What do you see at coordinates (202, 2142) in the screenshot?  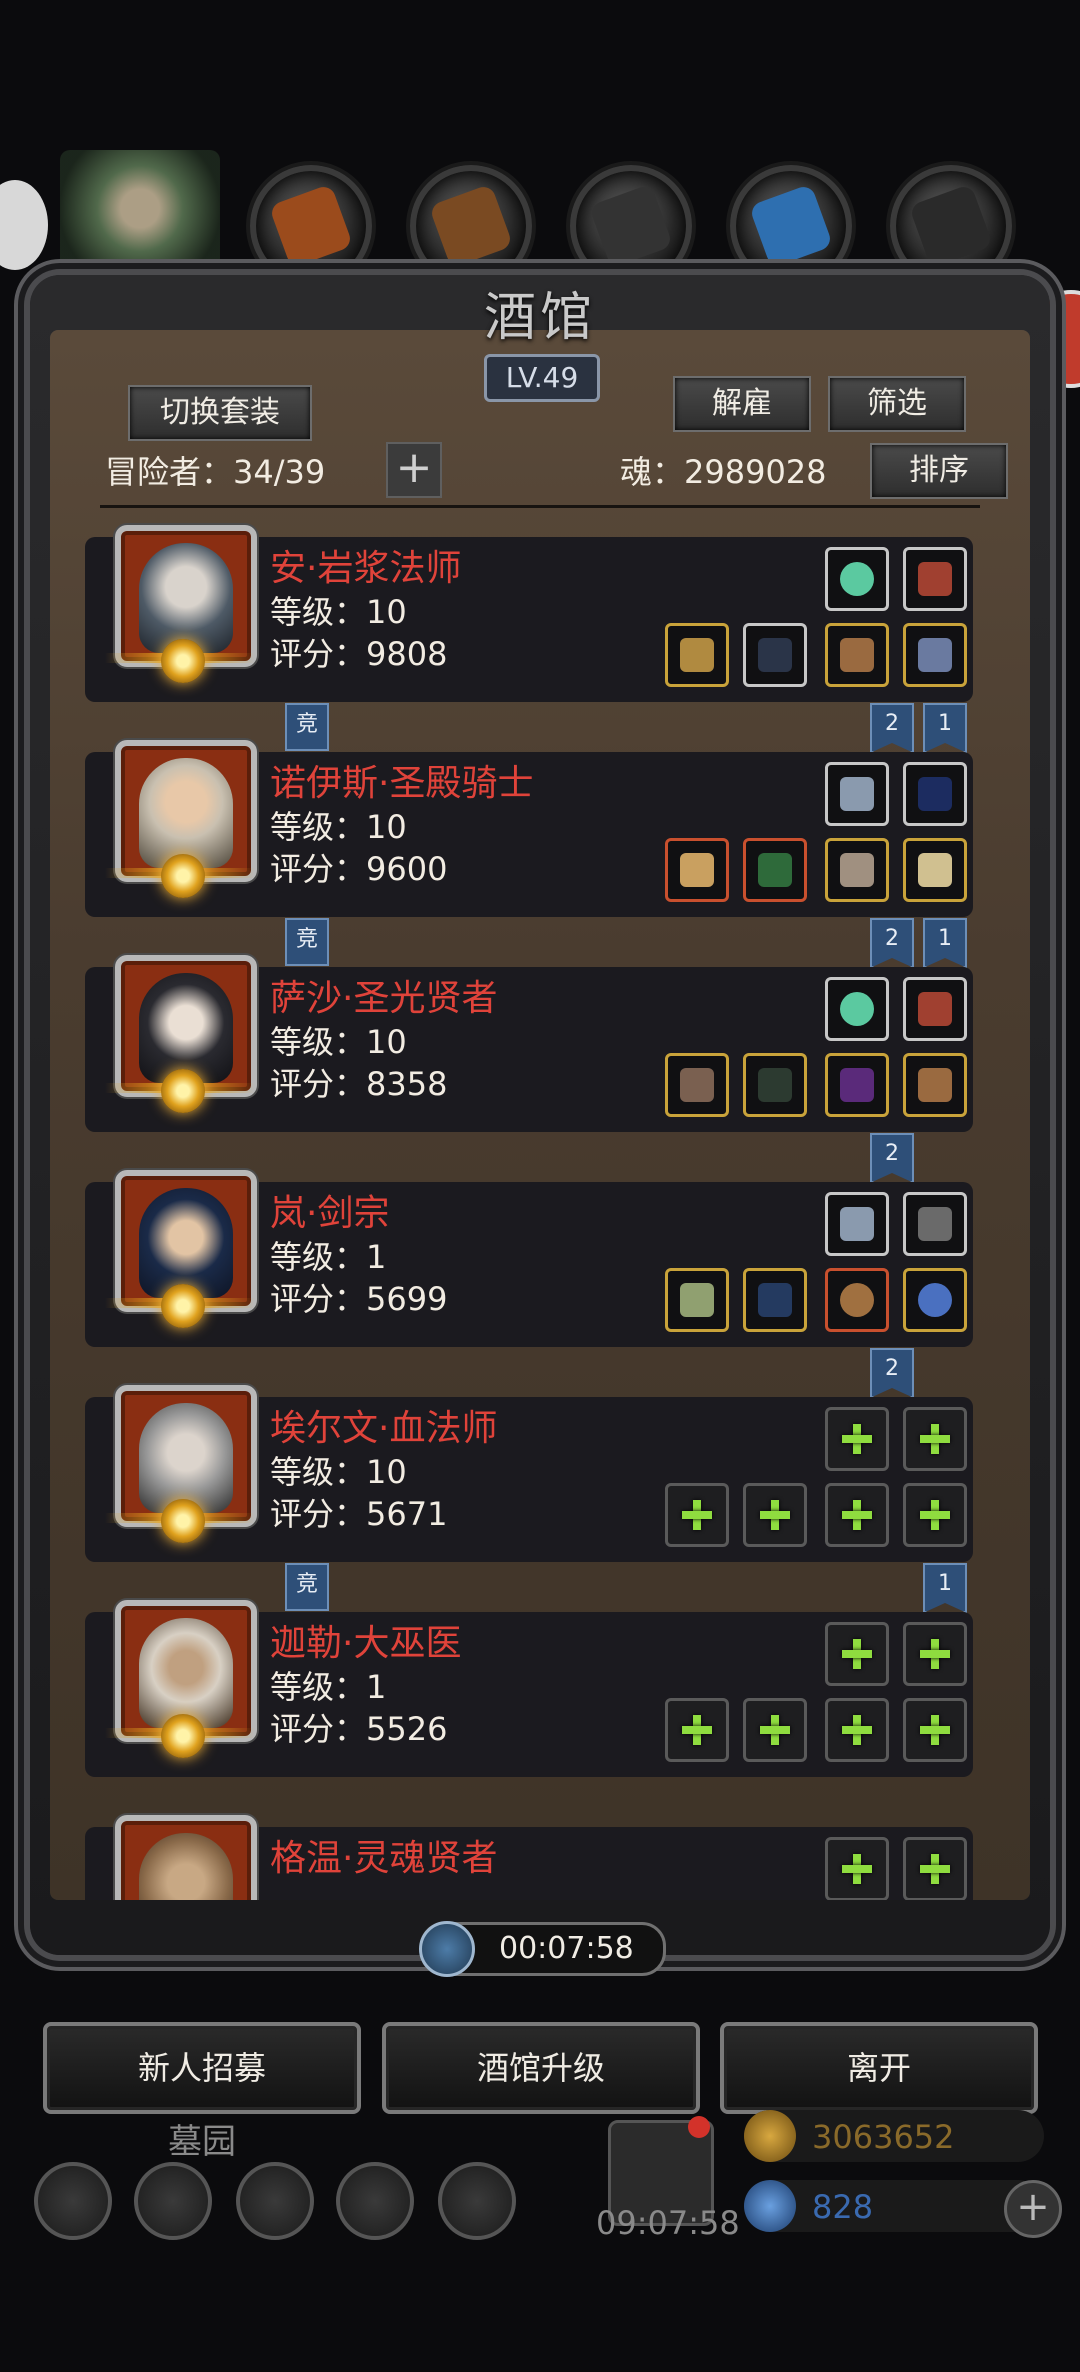 I see `graveyard-label: 墓园` at bounding box center [202, 2142].